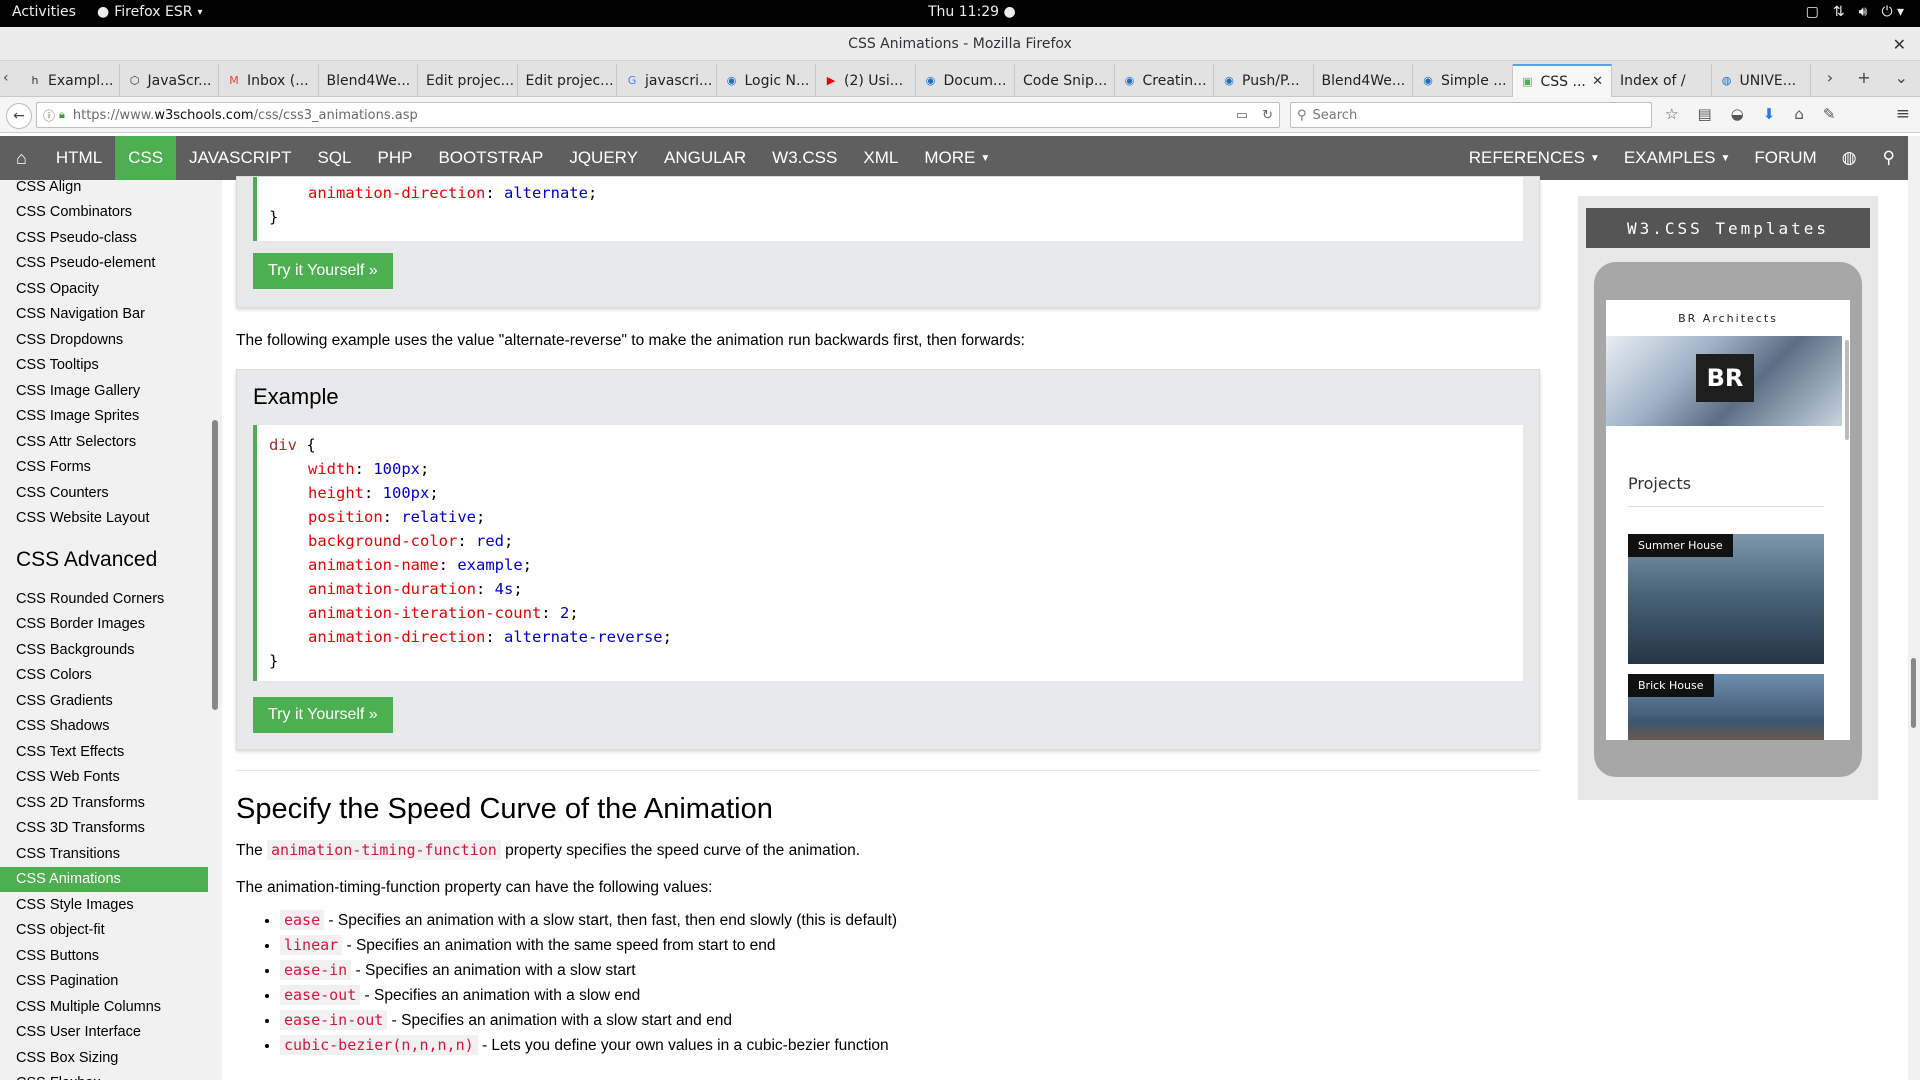 This screenshot has width=1920, height=1080. What do you see at coordinates (104, 190) in the screenshot?
I see `sidebar-link: CSS Align` at bounding box center [104, 190].